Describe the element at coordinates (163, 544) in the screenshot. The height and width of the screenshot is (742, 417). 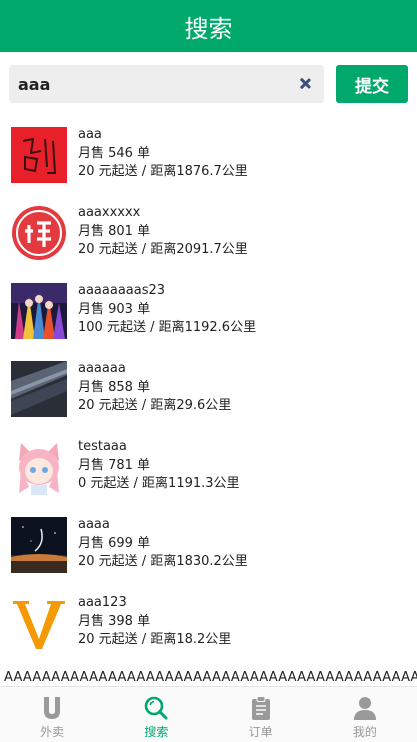
I see `shop-info: aaaa 月售 699 单 20 元起送 / 距离1830.2公里` at that location.